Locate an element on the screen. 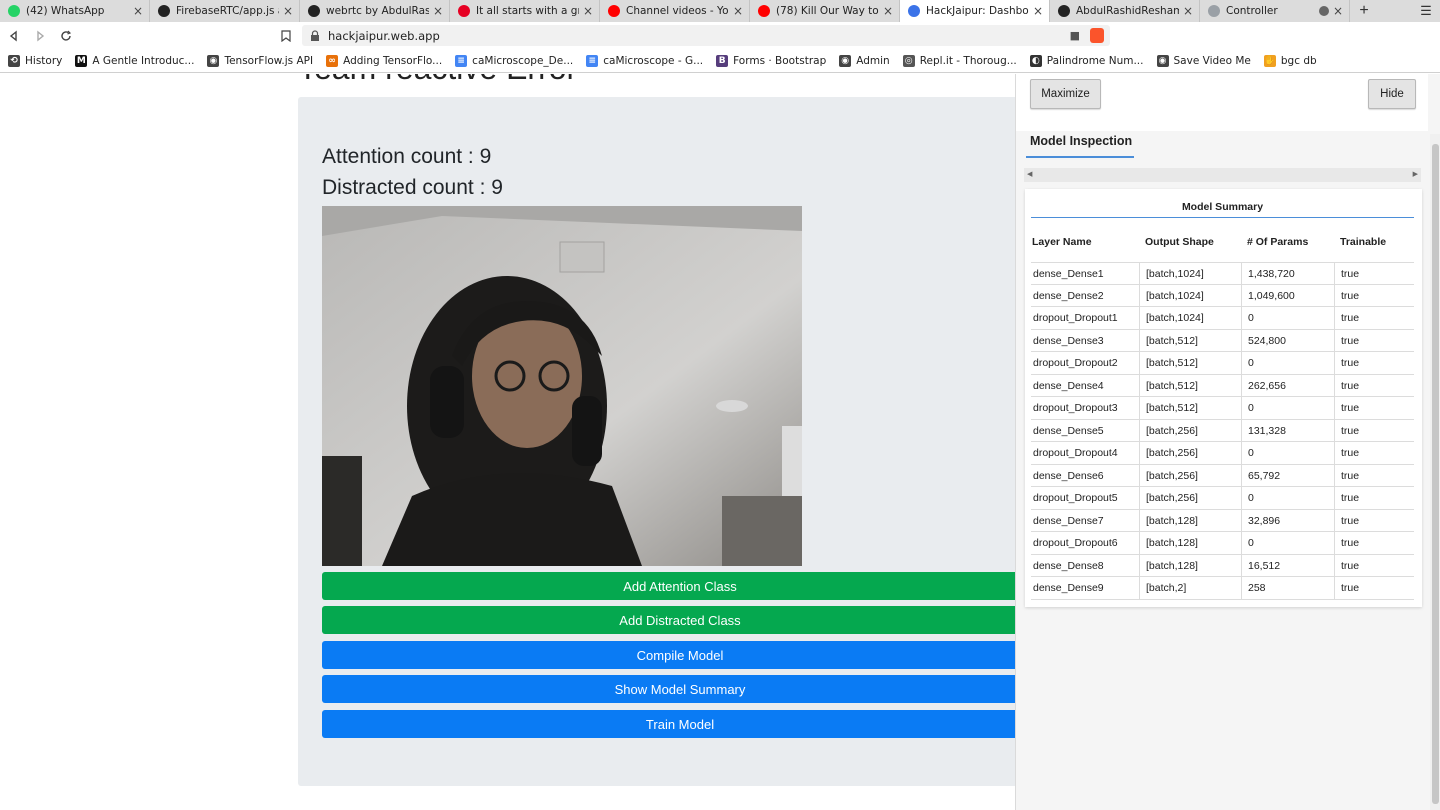 The width and height of the screenshot is (1440, 810). new-tab-button: + is located at coordinates (1364, 11).